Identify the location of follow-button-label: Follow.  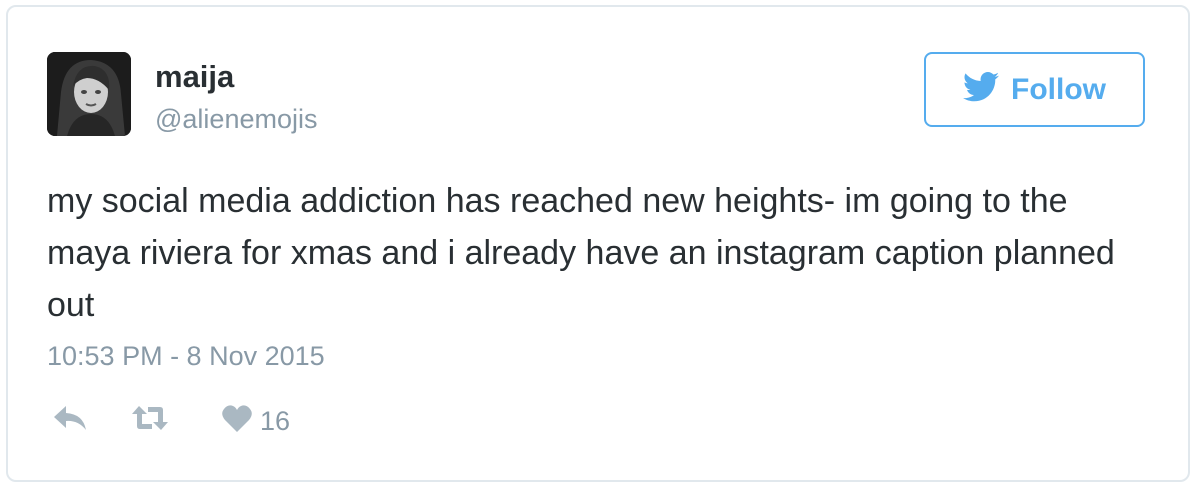
(1058, 89).